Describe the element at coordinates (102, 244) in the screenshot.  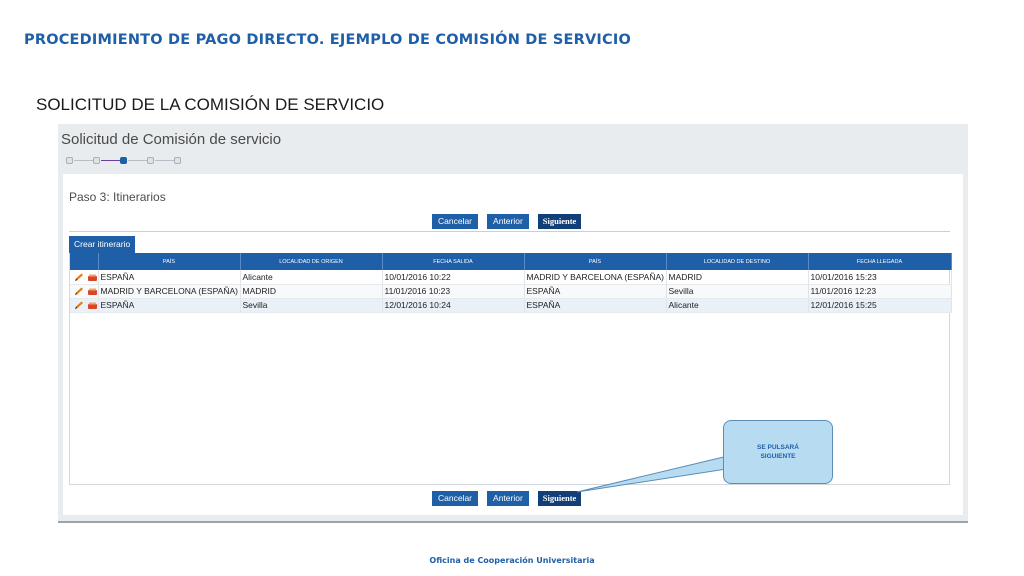
I see `create-itinerary-tab: Crear itinerario` at that location.